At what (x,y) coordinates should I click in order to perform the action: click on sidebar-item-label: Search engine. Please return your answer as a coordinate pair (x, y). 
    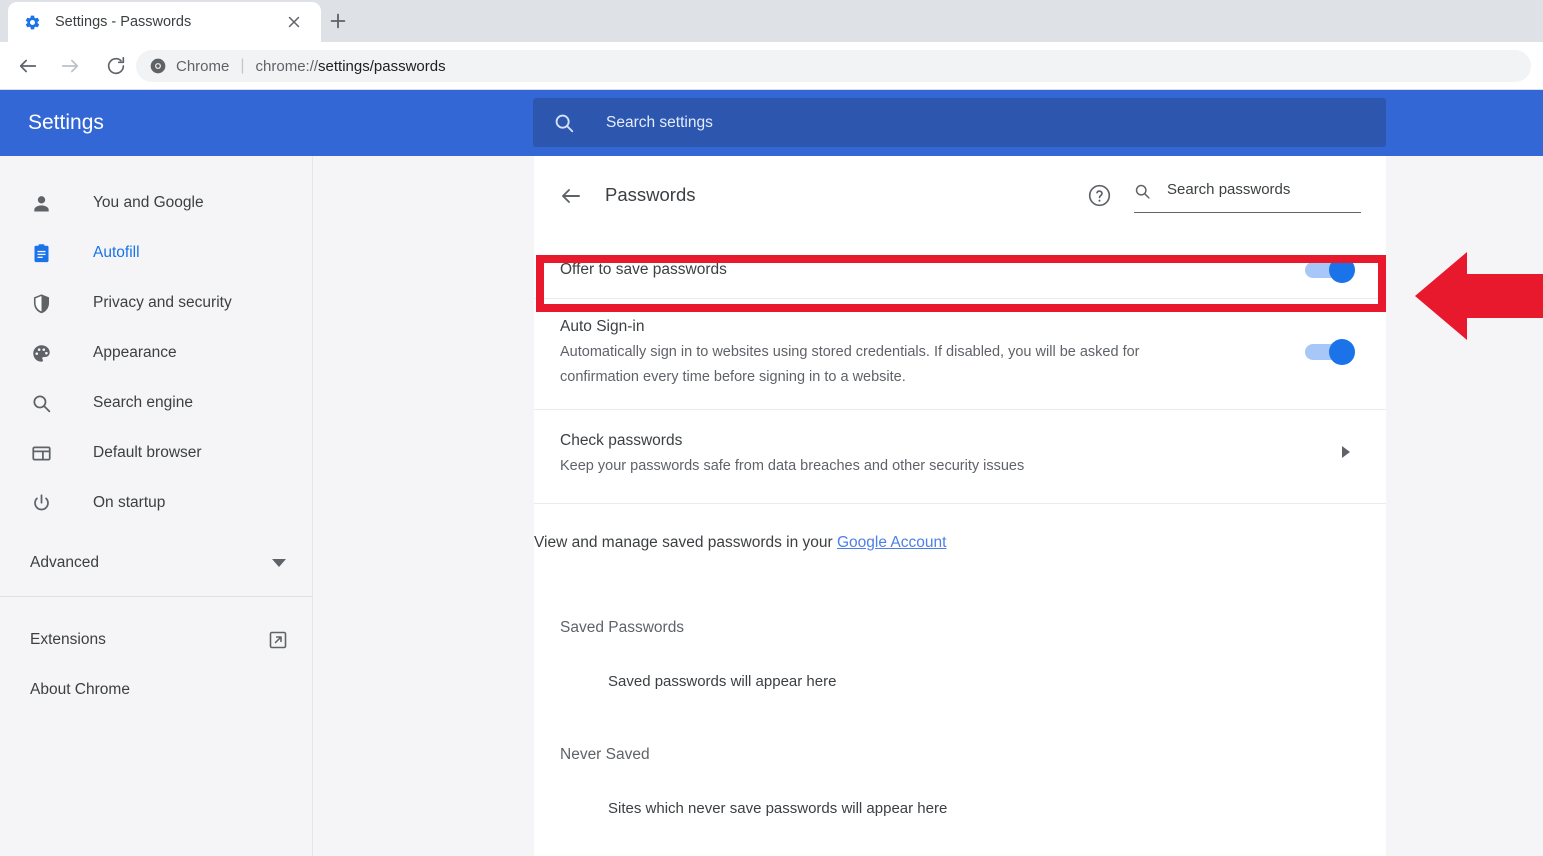
    Looking at the image, I should click on (143, 402).